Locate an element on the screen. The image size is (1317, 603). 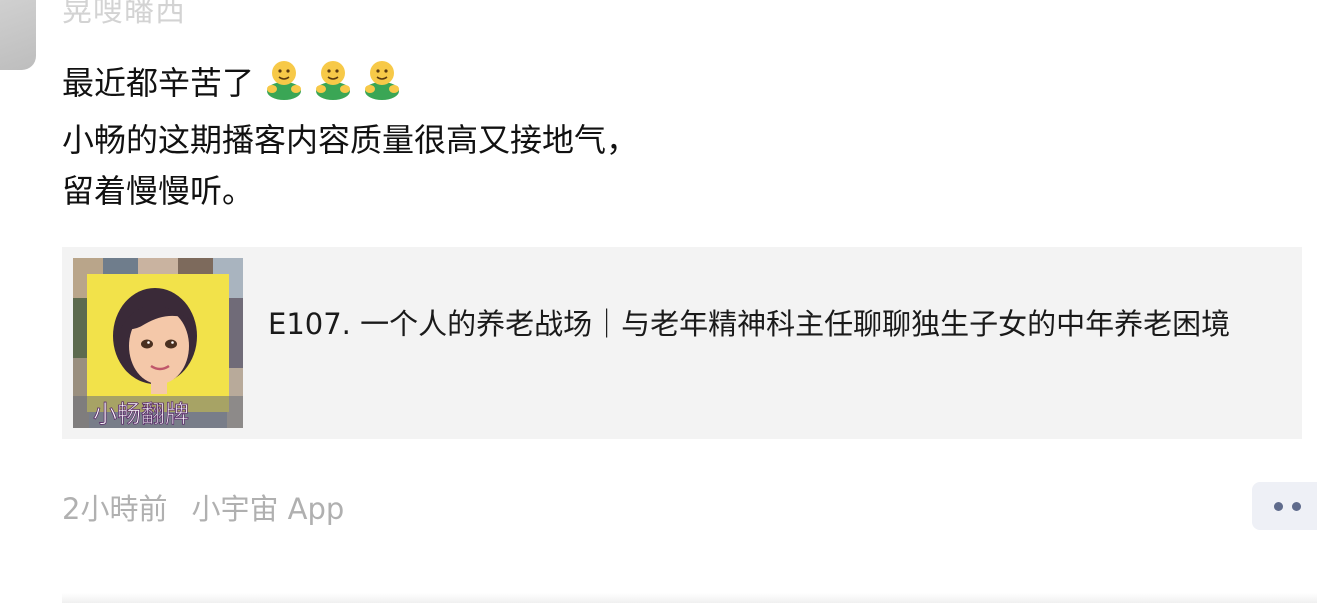
post-line-2: 小畅的这期播客内容质量很高又接地气， is located at coordinates (350, 140).